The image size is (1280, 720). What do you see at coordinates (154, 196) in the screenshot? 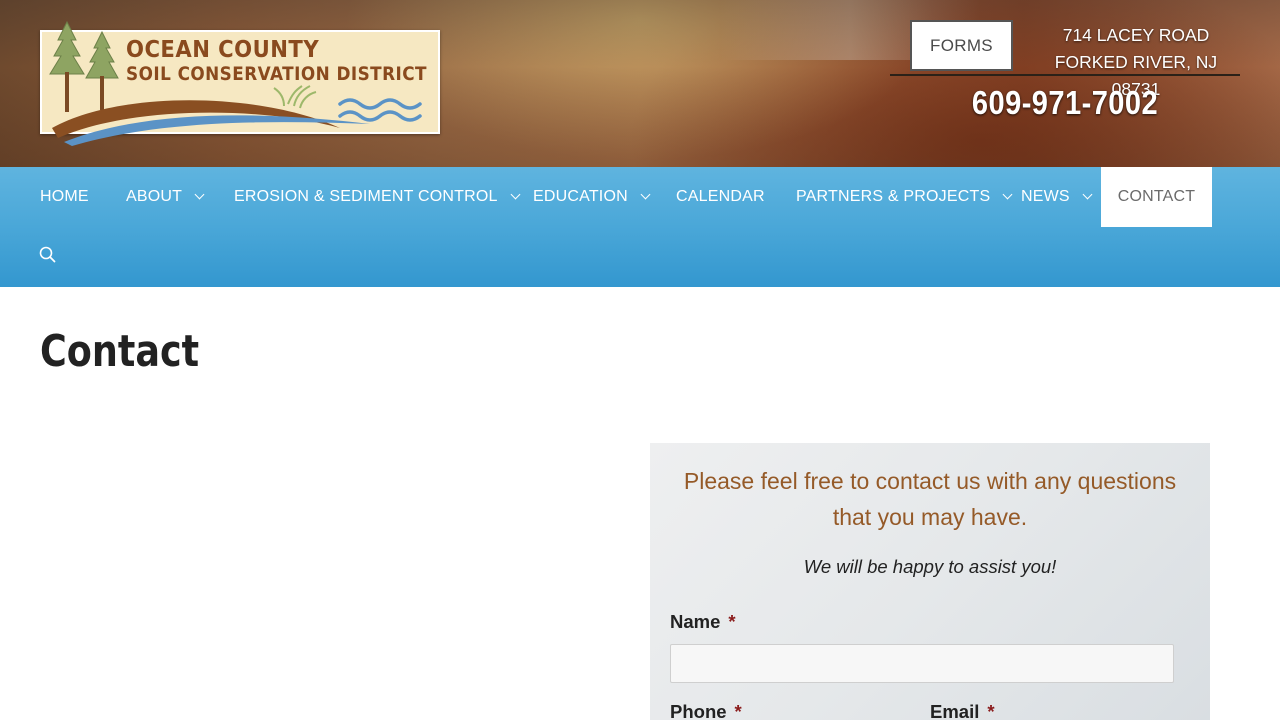
I see `nav-item-label: ABOUT` at bounding box center [154, 196].